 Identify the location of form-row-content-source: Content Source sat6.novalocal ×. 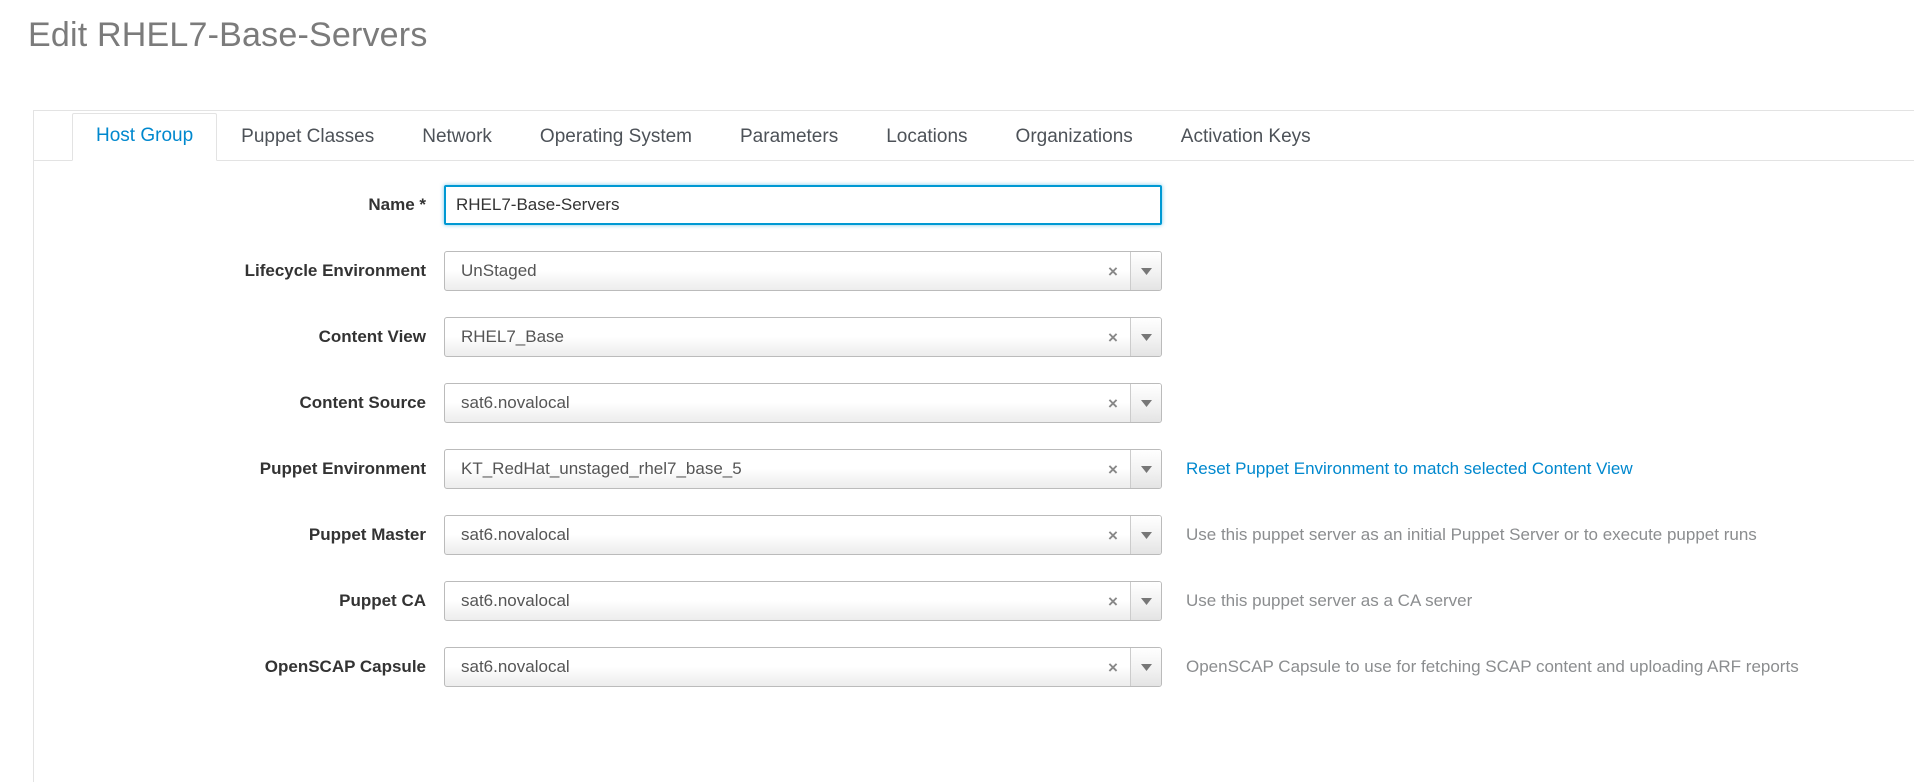
(974, 403).